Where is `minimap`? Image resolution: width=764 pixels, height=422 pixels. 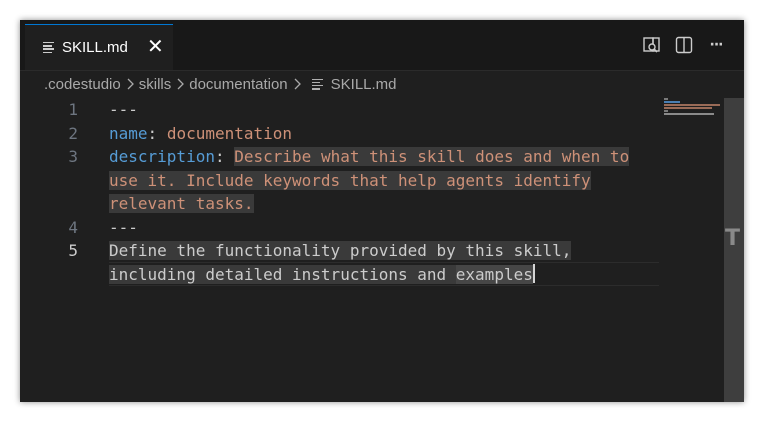
minimap is located at coordinates (694, 118).